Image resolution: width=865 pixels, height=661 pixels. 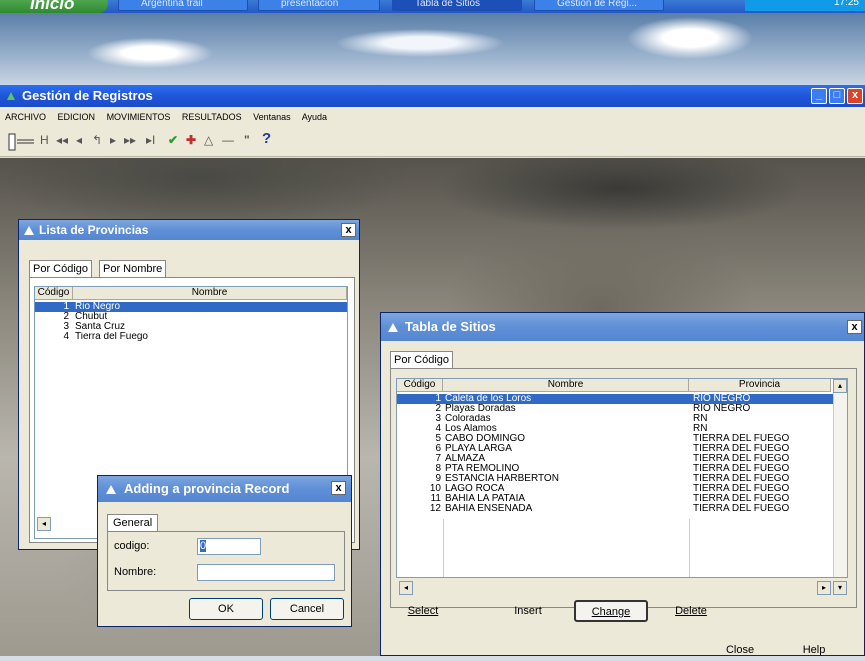 What do you see at coordinates (212, 117) in the screenshot?
I see `menu-resultados: RESULTADOS` at bounding box center [212, 117].